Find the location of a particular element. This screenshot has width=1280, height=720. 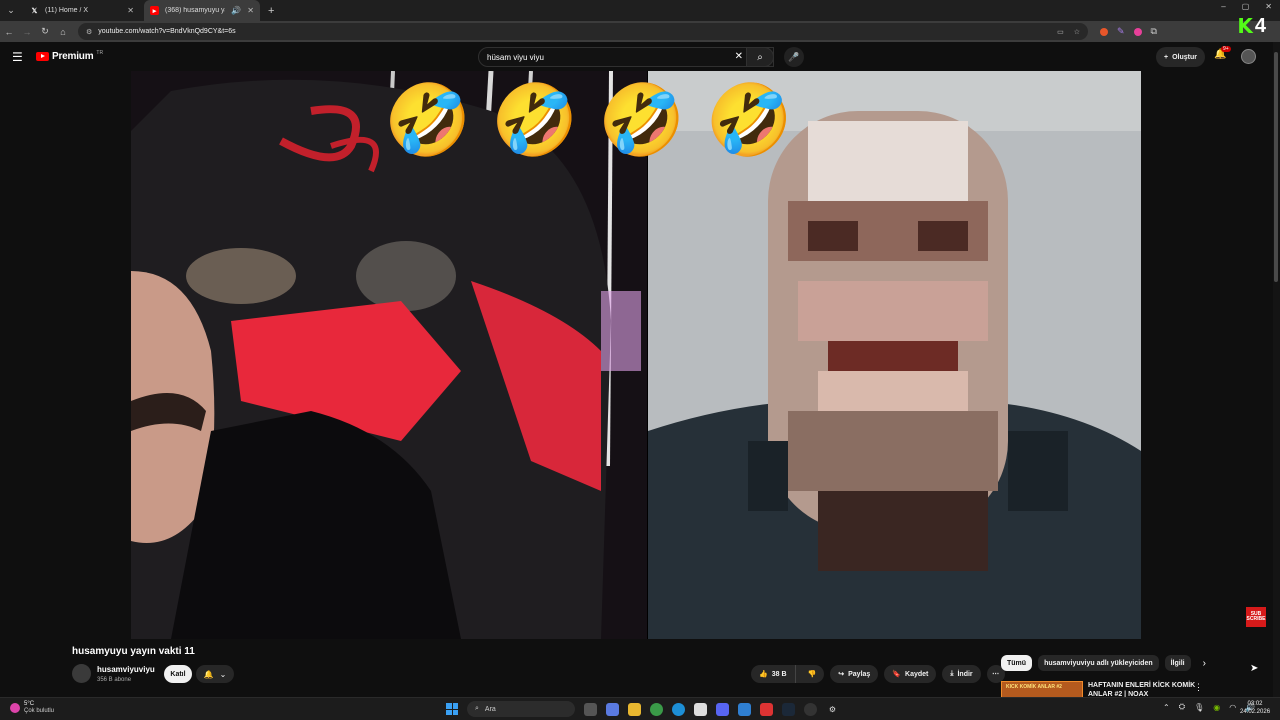

window-controls: – ▢ ✕ is located at coordinates (1246, 6).